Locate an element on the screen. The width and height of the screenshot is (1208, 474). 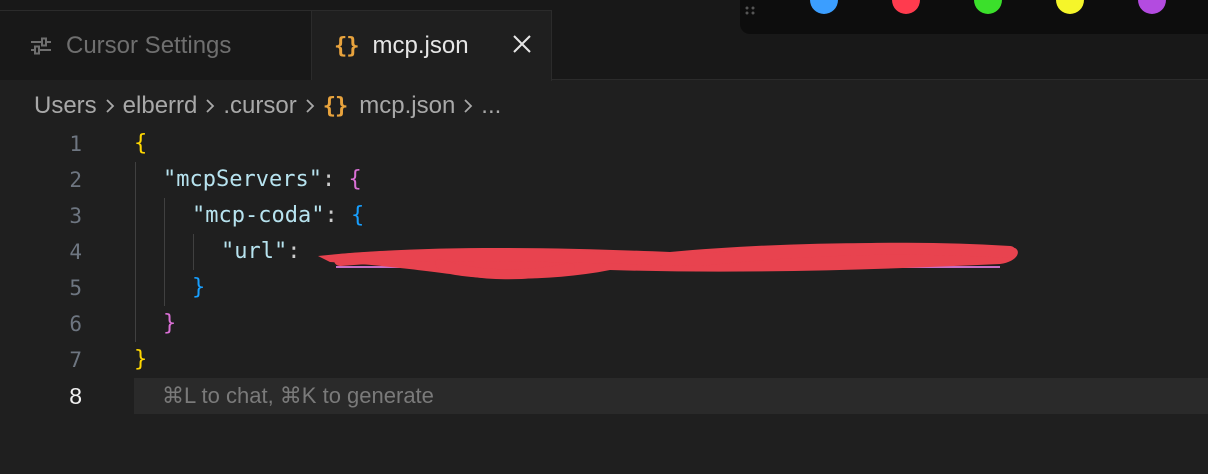
code-line: 1 { is located at coordinates (604, 144).